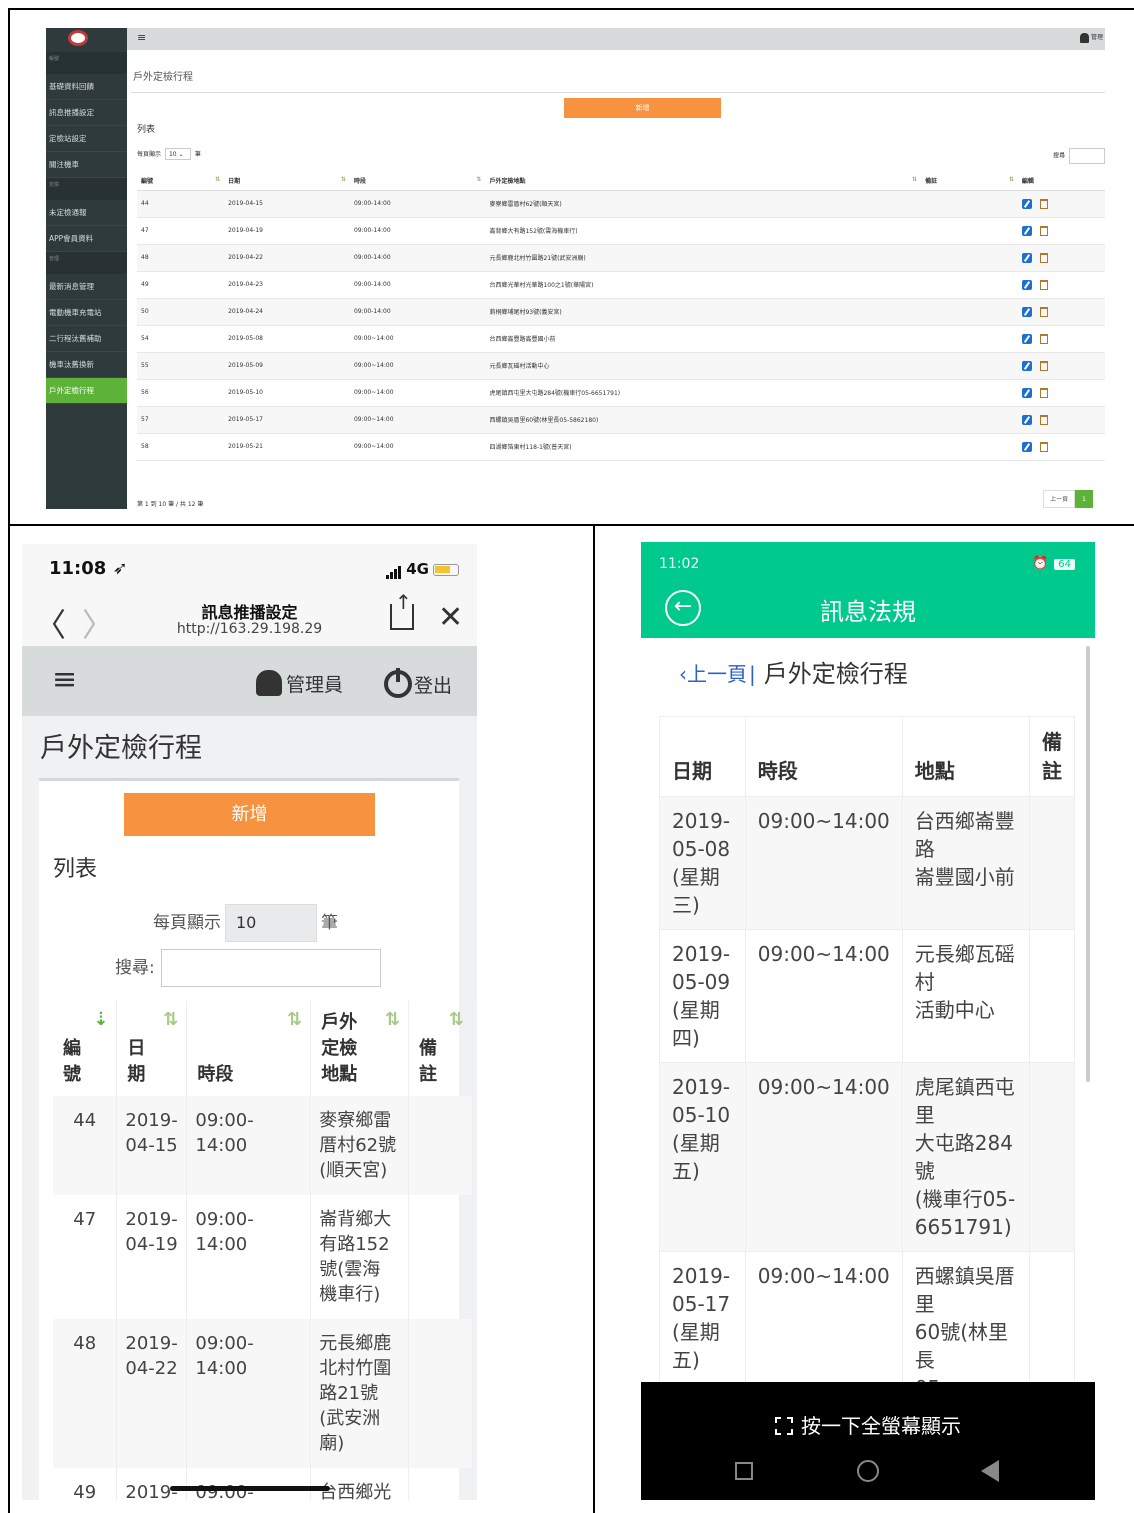 The width and height of the screenshot is (1134, 1513). Describe the element at coordinates (702, 863) in the screenshot. I see `table-cell: 2019- 05-08 (星期 三)` at that location.